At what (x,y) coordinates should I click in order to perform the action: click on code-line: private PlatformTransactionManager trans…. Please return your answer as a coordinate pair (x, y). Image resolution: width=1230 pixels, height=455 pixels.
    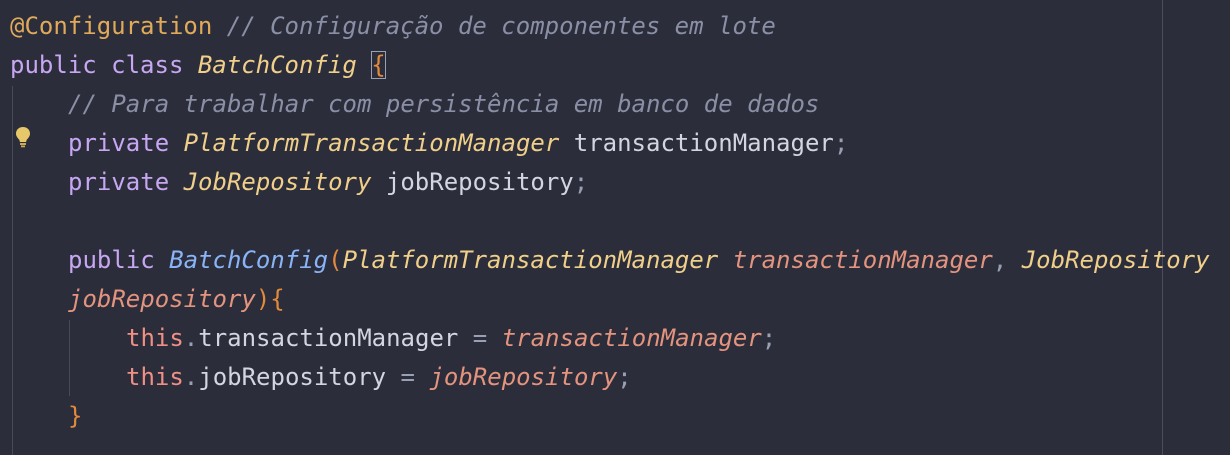
    Looking at the image, I should click on (458, 143).